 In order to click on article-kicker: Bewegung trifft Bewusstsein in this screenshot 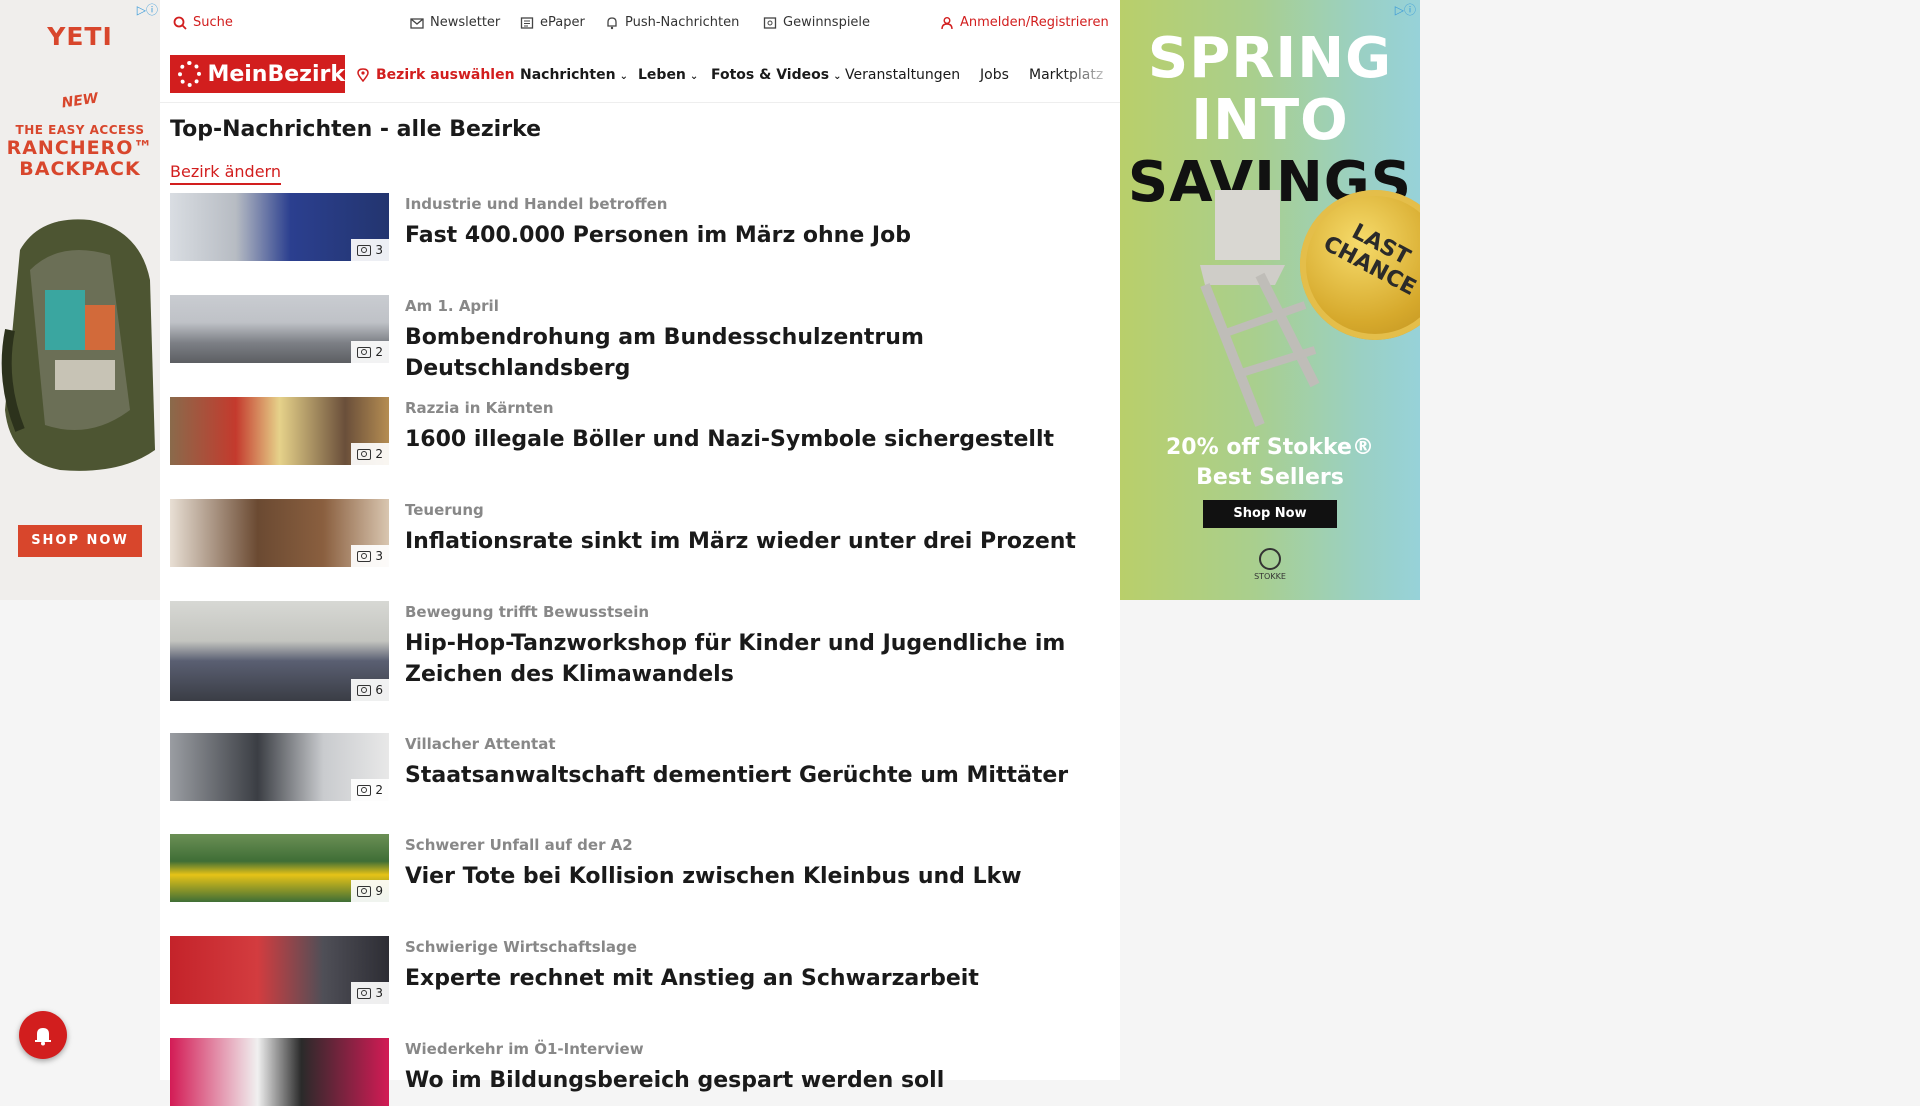, I will do `click(527, 612)`.